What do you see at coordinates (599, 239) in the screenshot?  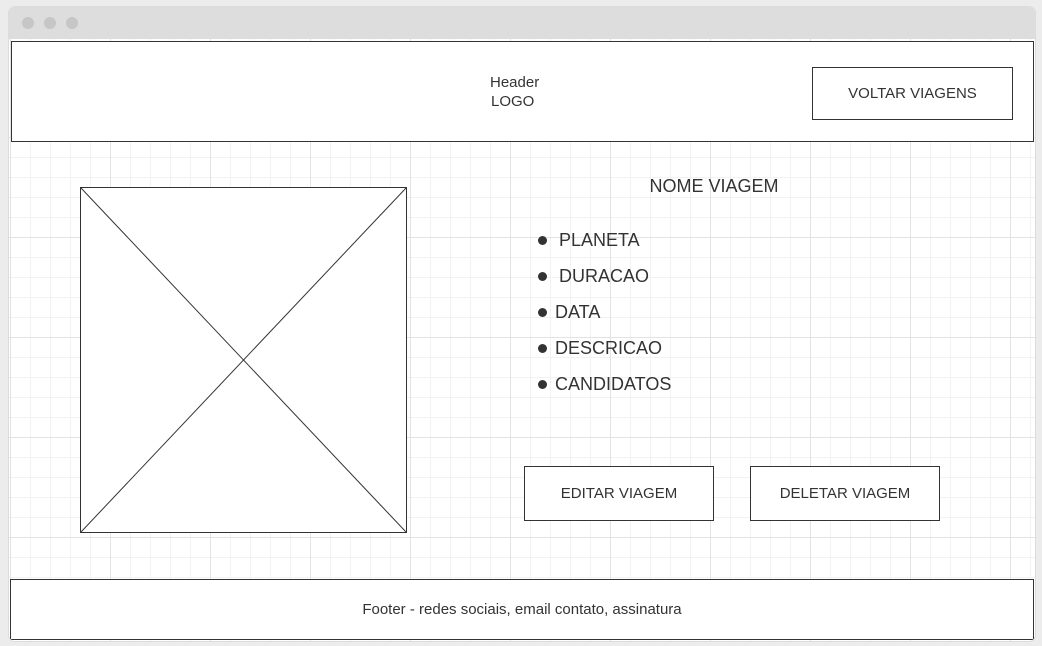 I see `field-label: PLANETA` at bounding box center [599, 239].